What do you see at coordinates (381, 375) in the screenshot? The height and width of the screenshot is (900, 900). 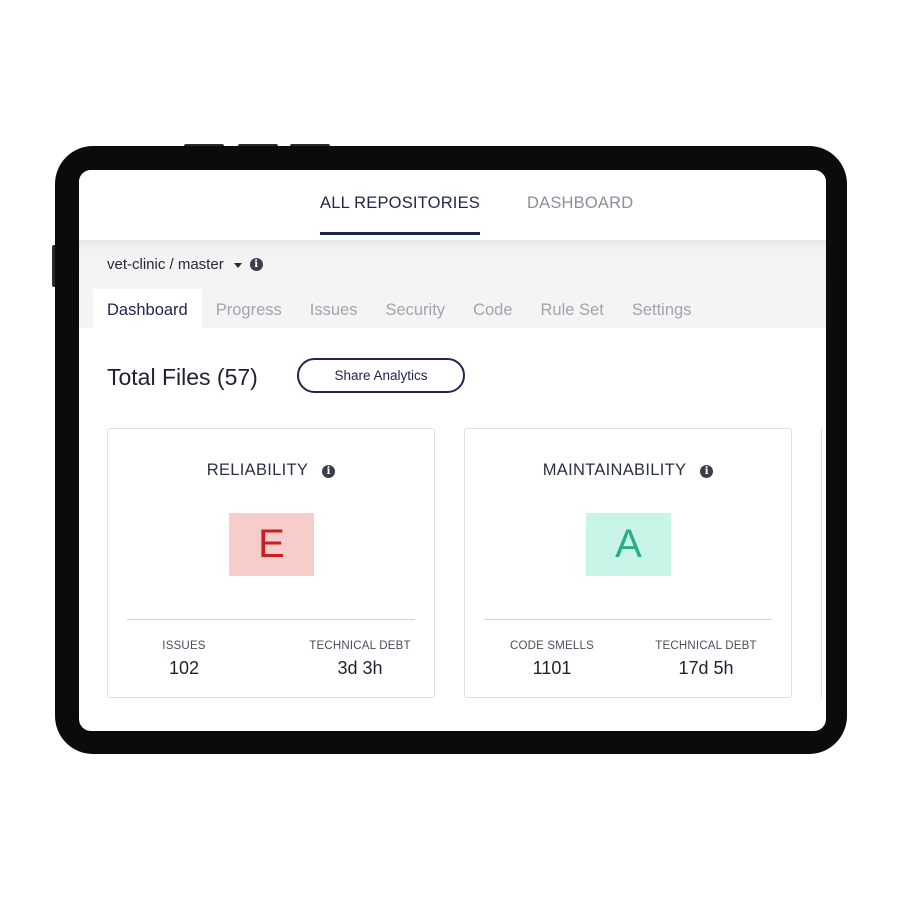 I see `share-analytics-button: Share Analytics` at bounding box center [381, 375].